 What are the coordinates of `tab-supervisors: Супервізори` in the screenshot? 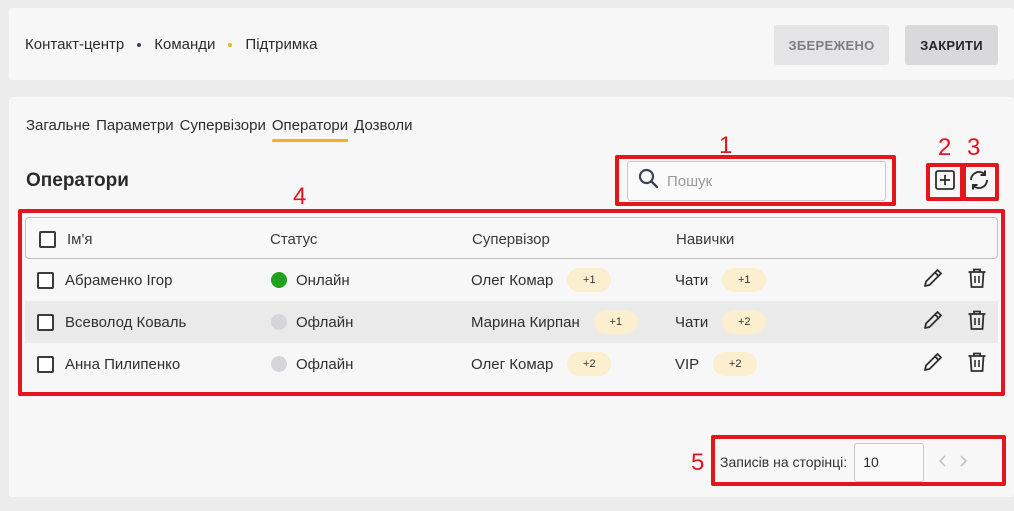 It's located at (223, 129).